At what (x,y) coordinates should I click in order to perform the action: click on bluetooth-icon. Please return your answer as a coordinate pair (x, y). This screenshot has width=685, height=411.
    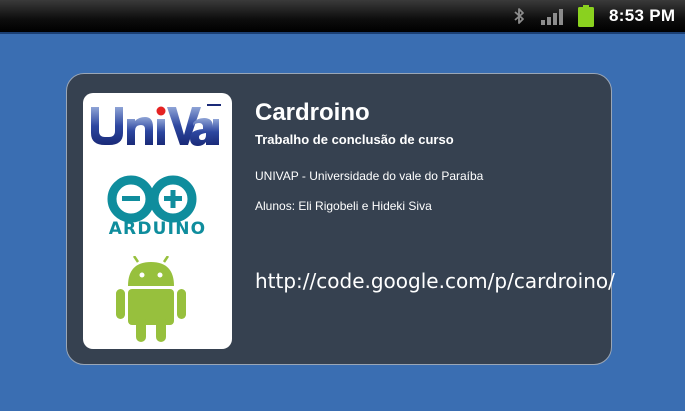
    Looking at the image, I should click on (519, 16).